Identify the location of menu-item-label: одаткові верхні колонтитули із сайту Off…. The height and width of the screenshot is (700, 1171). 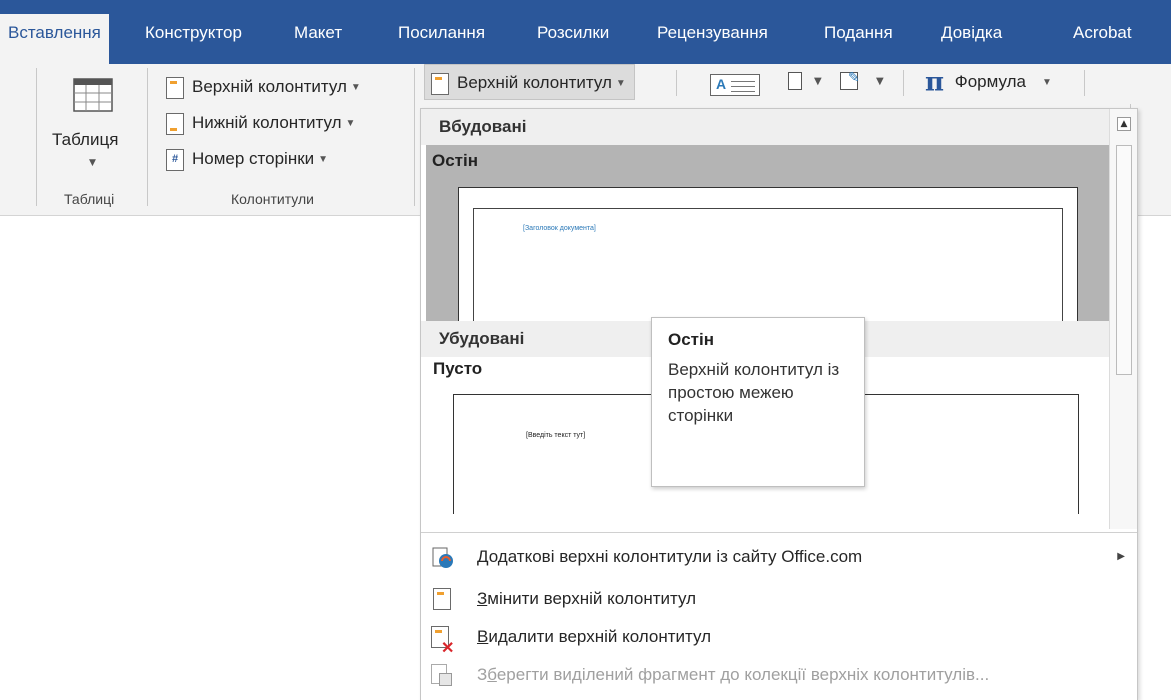
(675, 556).